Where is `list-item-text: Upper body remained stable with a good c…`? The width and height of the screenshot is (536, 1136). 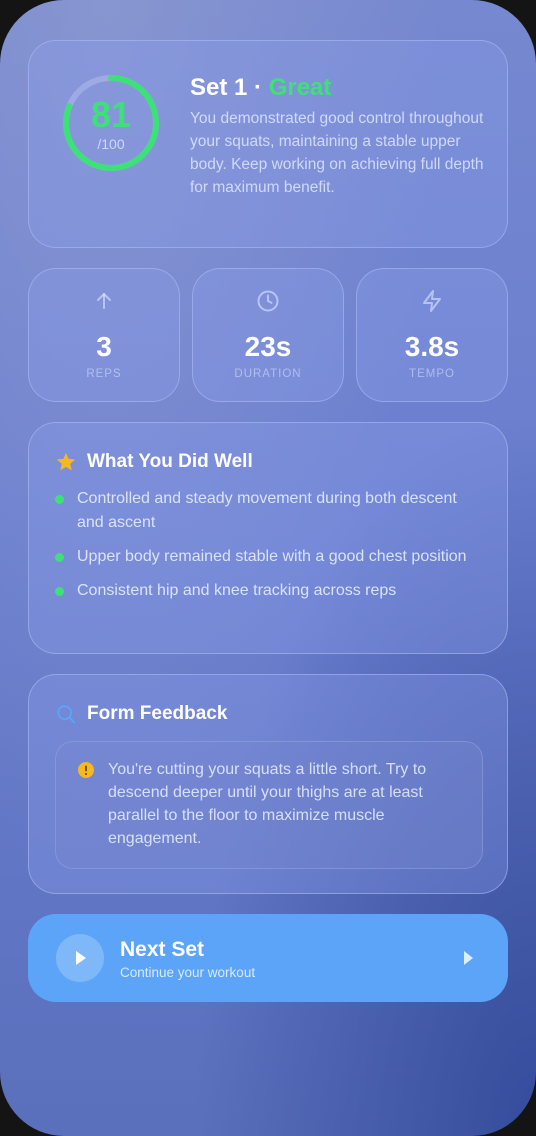 list-item-text: Upper body remained stable with a good c… is located at coordinates (272, 556).